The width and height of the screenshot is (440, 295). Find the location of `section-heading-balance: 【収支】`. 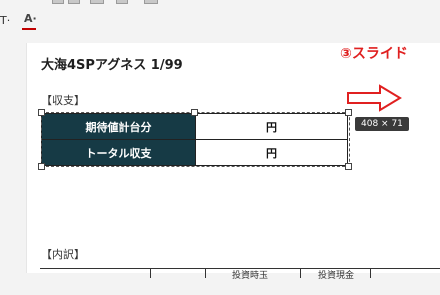

section-heading-balance: 【収支】 is located at coordinates (63, 100).